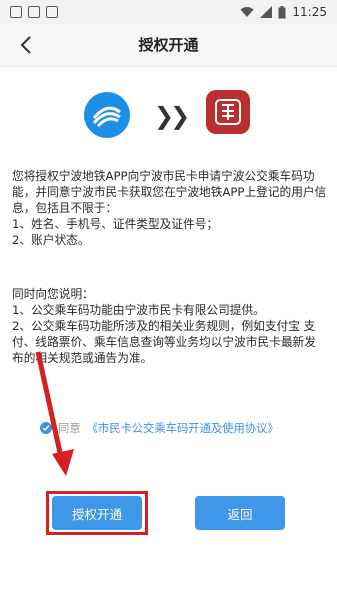 This screenshot has height=600, width=337. I want to click on status-bar: 11:25, so click(168, 12).